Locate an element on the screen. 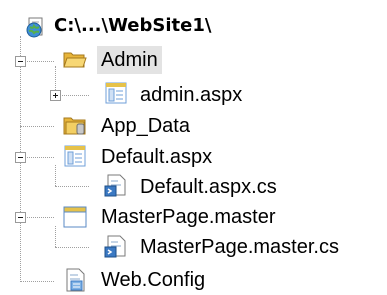  config-file-icon is located at coordinates (75, 280).